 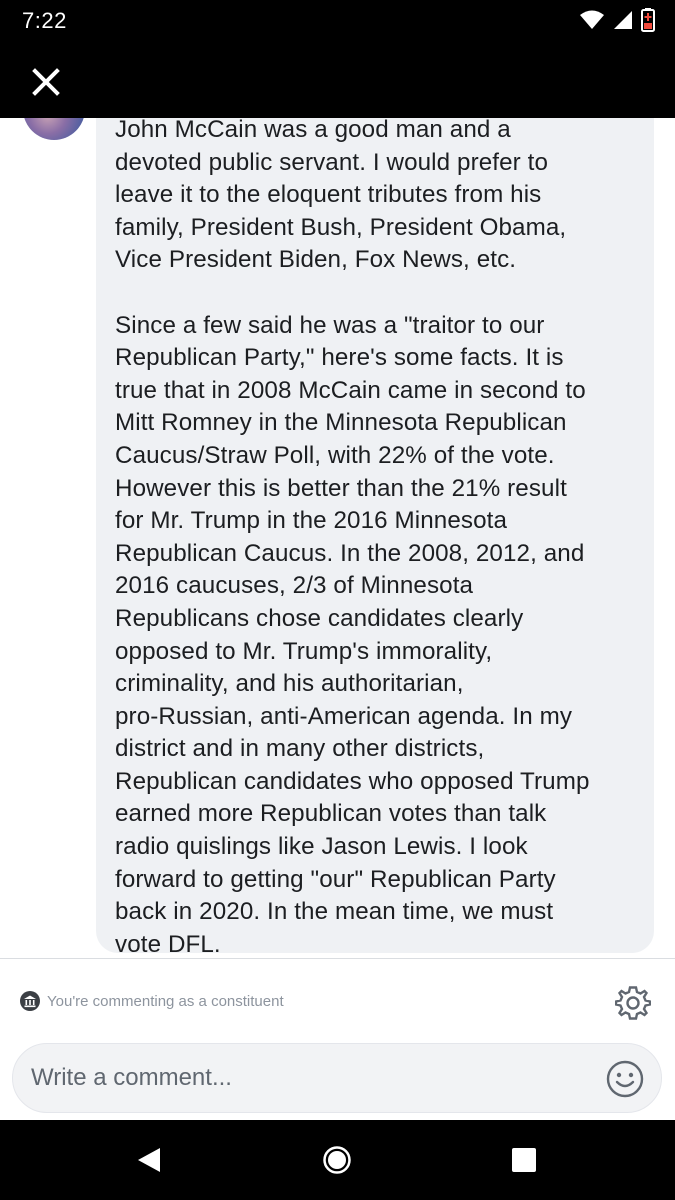 What do you see at coordinates (623, 20) in the screenshot?
I see `signal-icon` at bounding box center [623, 20].